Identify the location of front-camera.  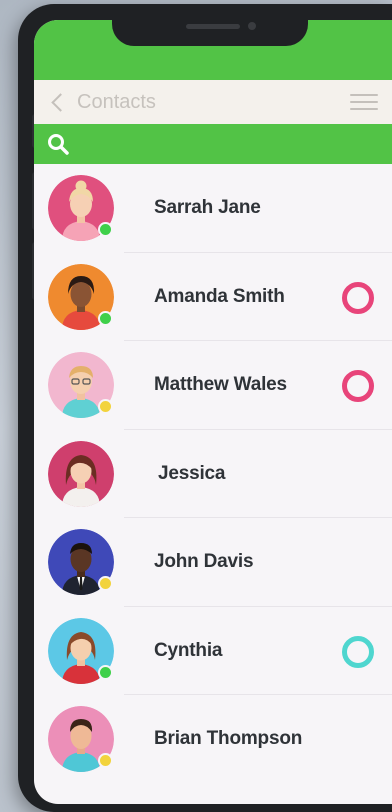
(252, 26).